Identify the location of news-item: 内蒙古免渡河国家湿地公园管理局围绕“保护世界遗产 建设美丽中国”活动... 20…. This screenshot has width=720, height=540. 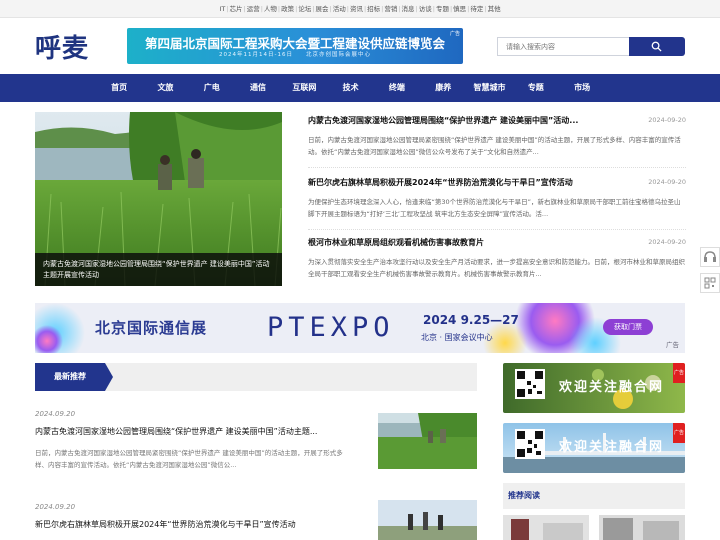
(497, 144).